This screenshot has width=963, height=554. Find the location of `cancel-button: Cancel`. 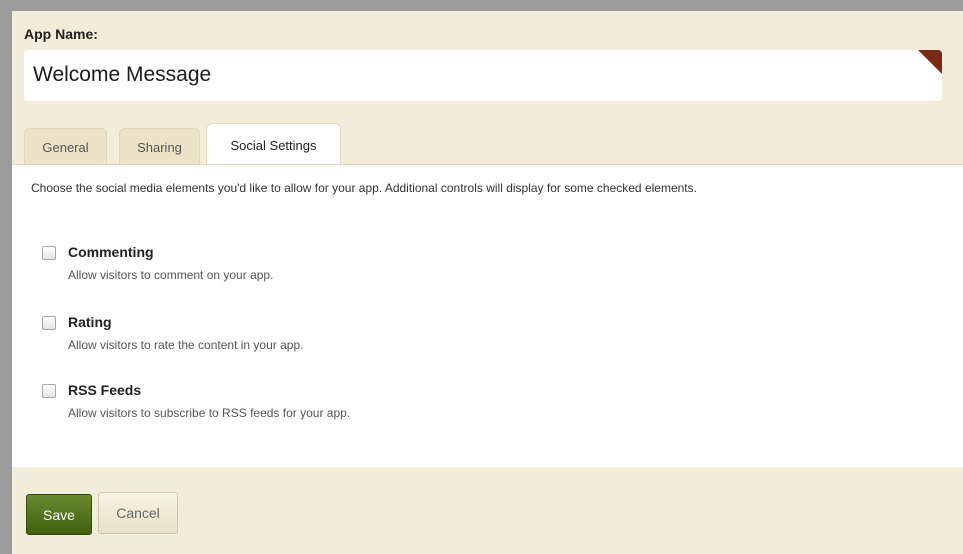

cancel-button: Cancel is located at coordinates (138, 513).